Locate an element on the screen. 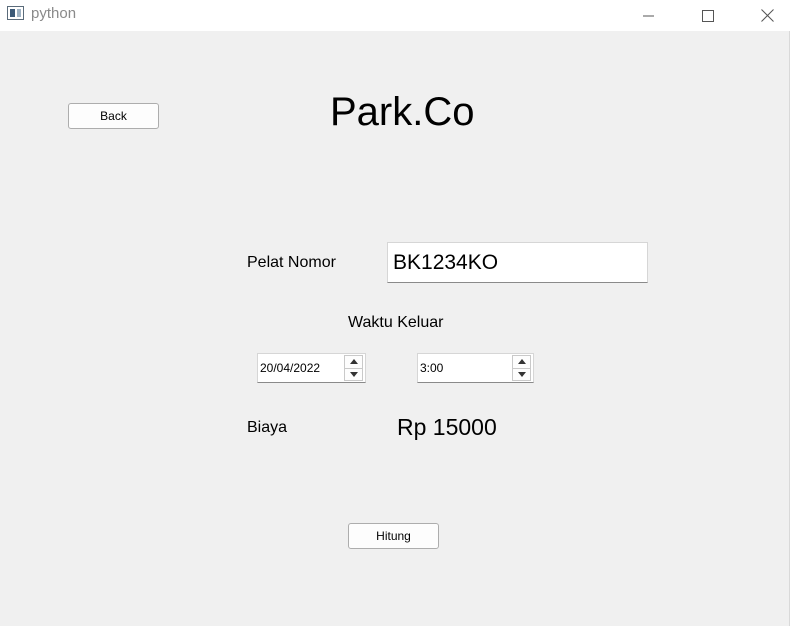 Image resolution: width=790 pixels, height=626 pixels. minimize-button is located at coordinates (649, 15).